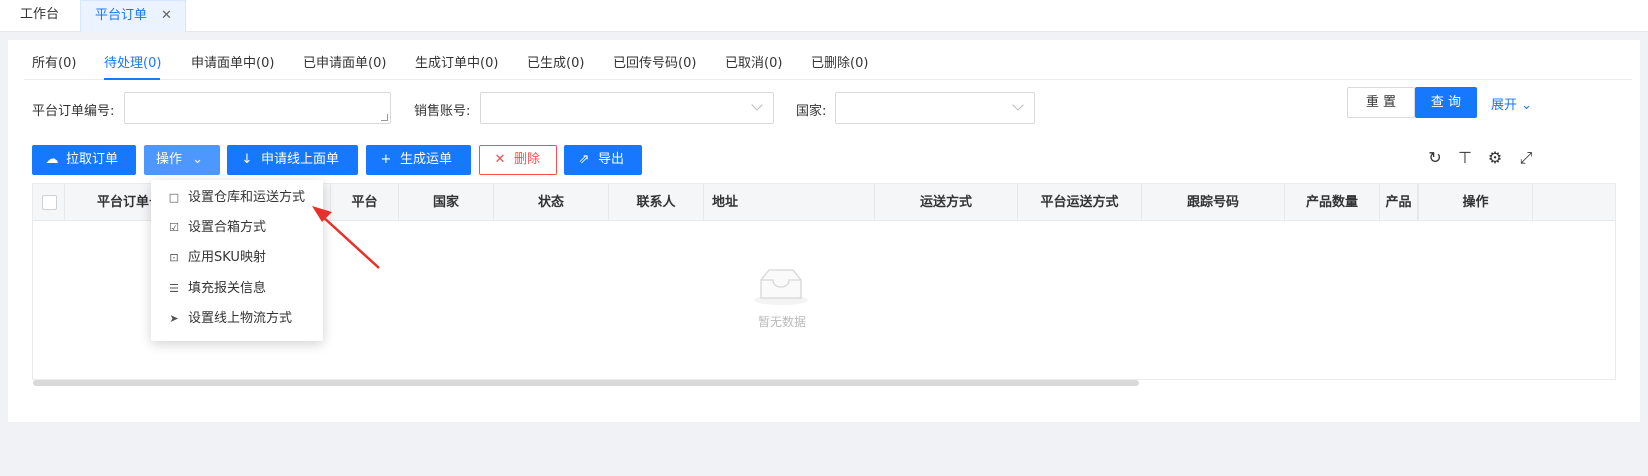 The height and width of the screenshot is (476, 1648). I want to click on refresh-icon: ↻, so click(1435, 158).